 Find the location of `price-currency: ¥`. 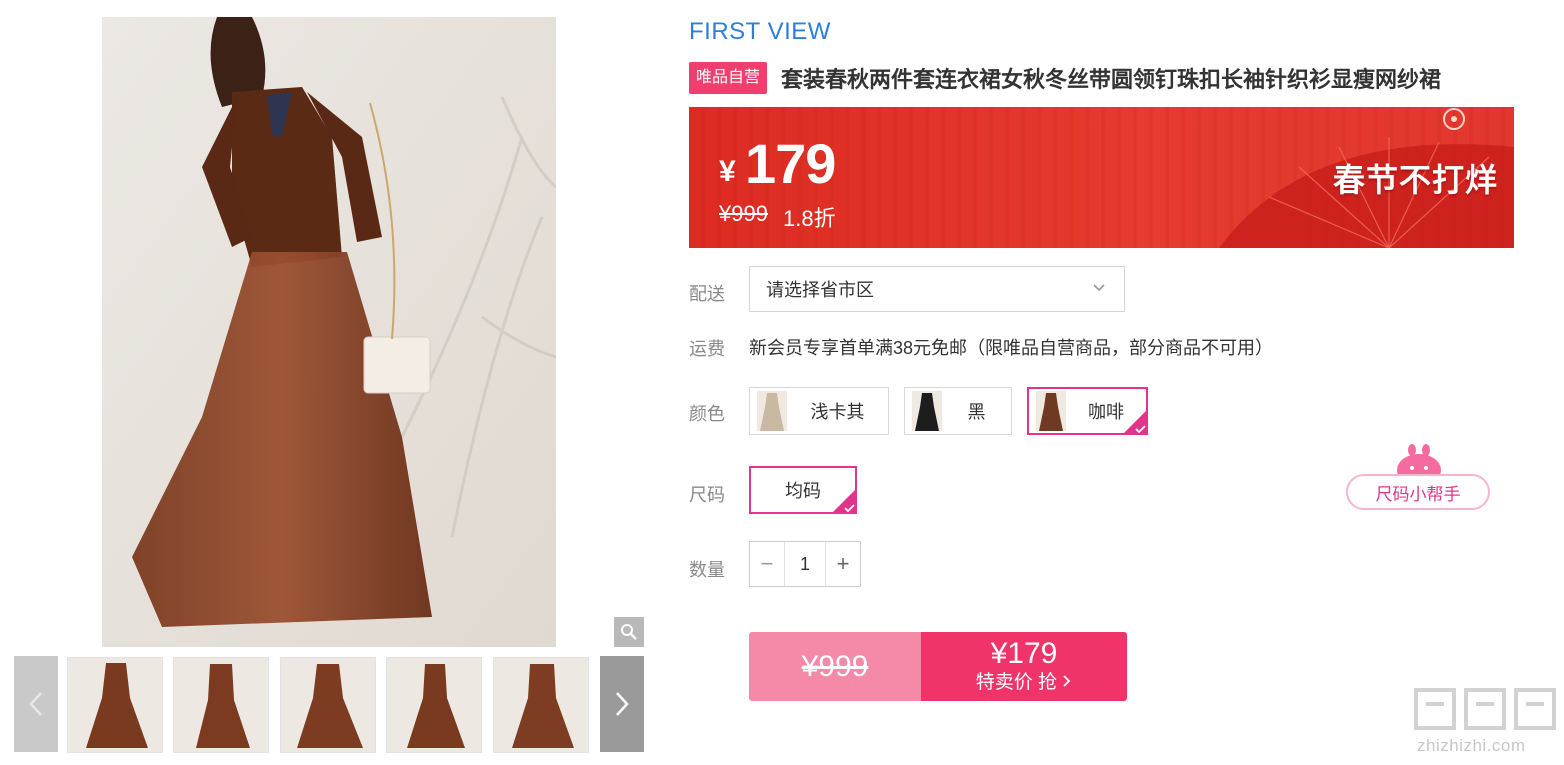

price-currency: ¥ is located at coordinates (727, 171).